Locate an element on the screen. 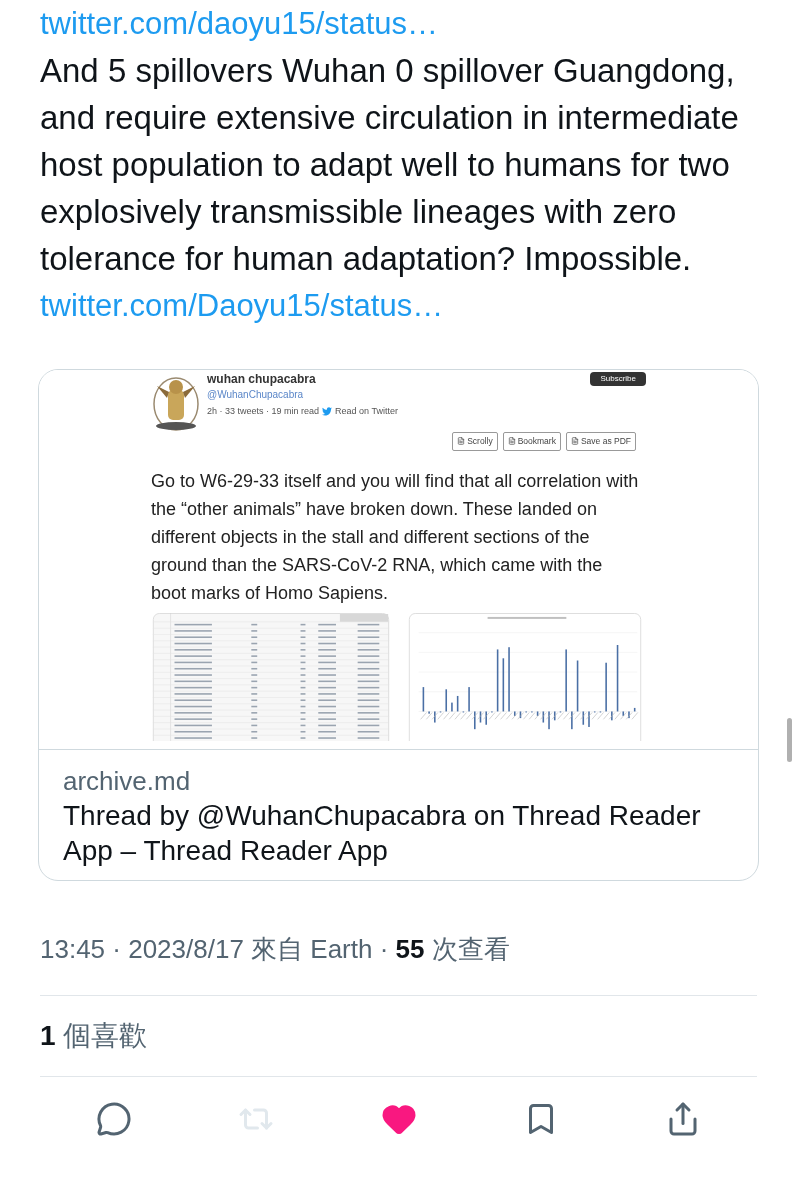 The width and height of the screenshot is (797, 1200). read-on-twitter-link: Read on Twitter is located at coordinates (366, 412).